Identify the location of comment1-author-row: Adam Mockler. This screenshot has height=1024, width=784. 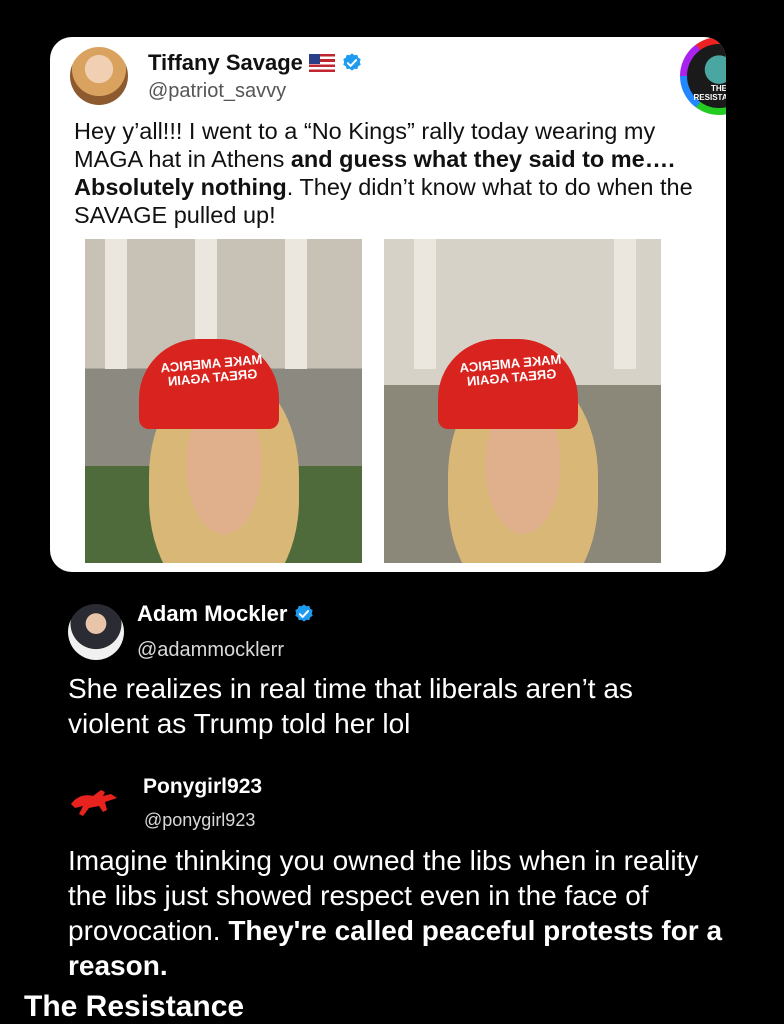
(226, 614).